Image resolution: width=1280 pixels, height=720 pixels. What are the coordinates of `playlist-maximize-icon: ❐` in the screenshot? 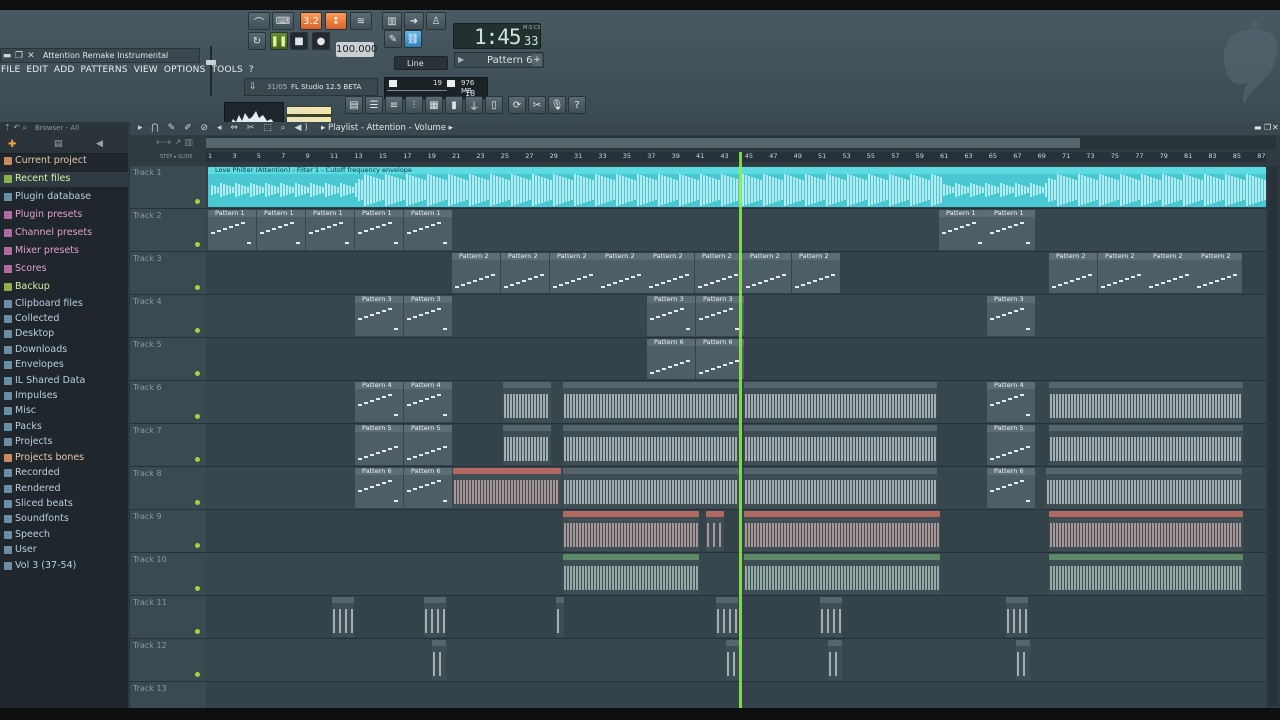 It's located at (1267, 127).